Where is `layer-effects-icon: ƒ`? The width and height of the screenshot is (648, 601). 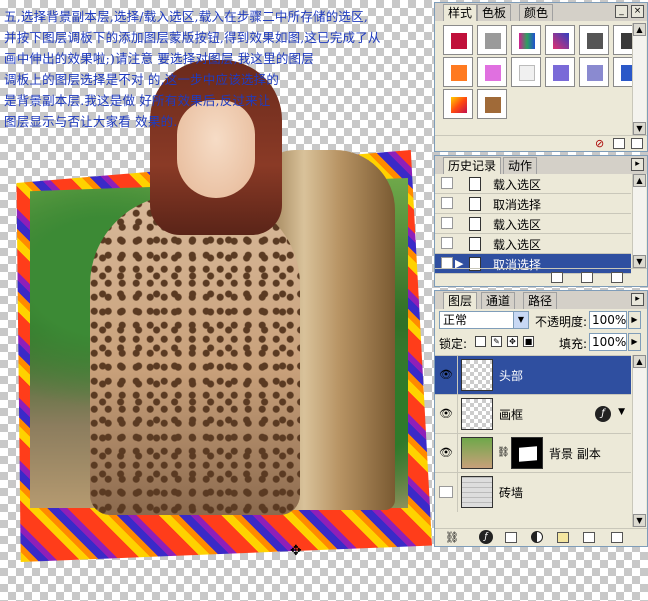 layer-effects-icon: ƒ is located at coordinates (603, 414).